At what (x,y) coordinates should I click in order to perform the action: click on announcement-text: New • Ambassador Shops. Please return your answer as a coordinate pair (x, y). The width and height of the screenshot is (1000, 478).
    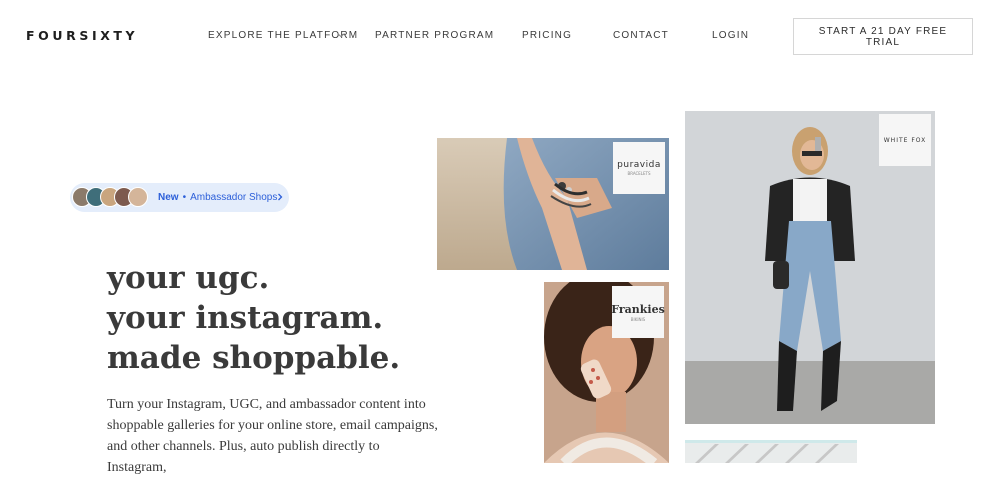
    Looking at the image, I should click on (217, 197).